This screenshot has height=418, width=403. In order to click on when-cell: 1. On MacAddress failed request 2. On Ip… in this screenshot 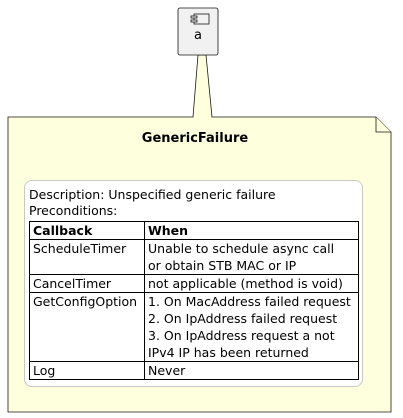, I will do `click(251, 327)`.